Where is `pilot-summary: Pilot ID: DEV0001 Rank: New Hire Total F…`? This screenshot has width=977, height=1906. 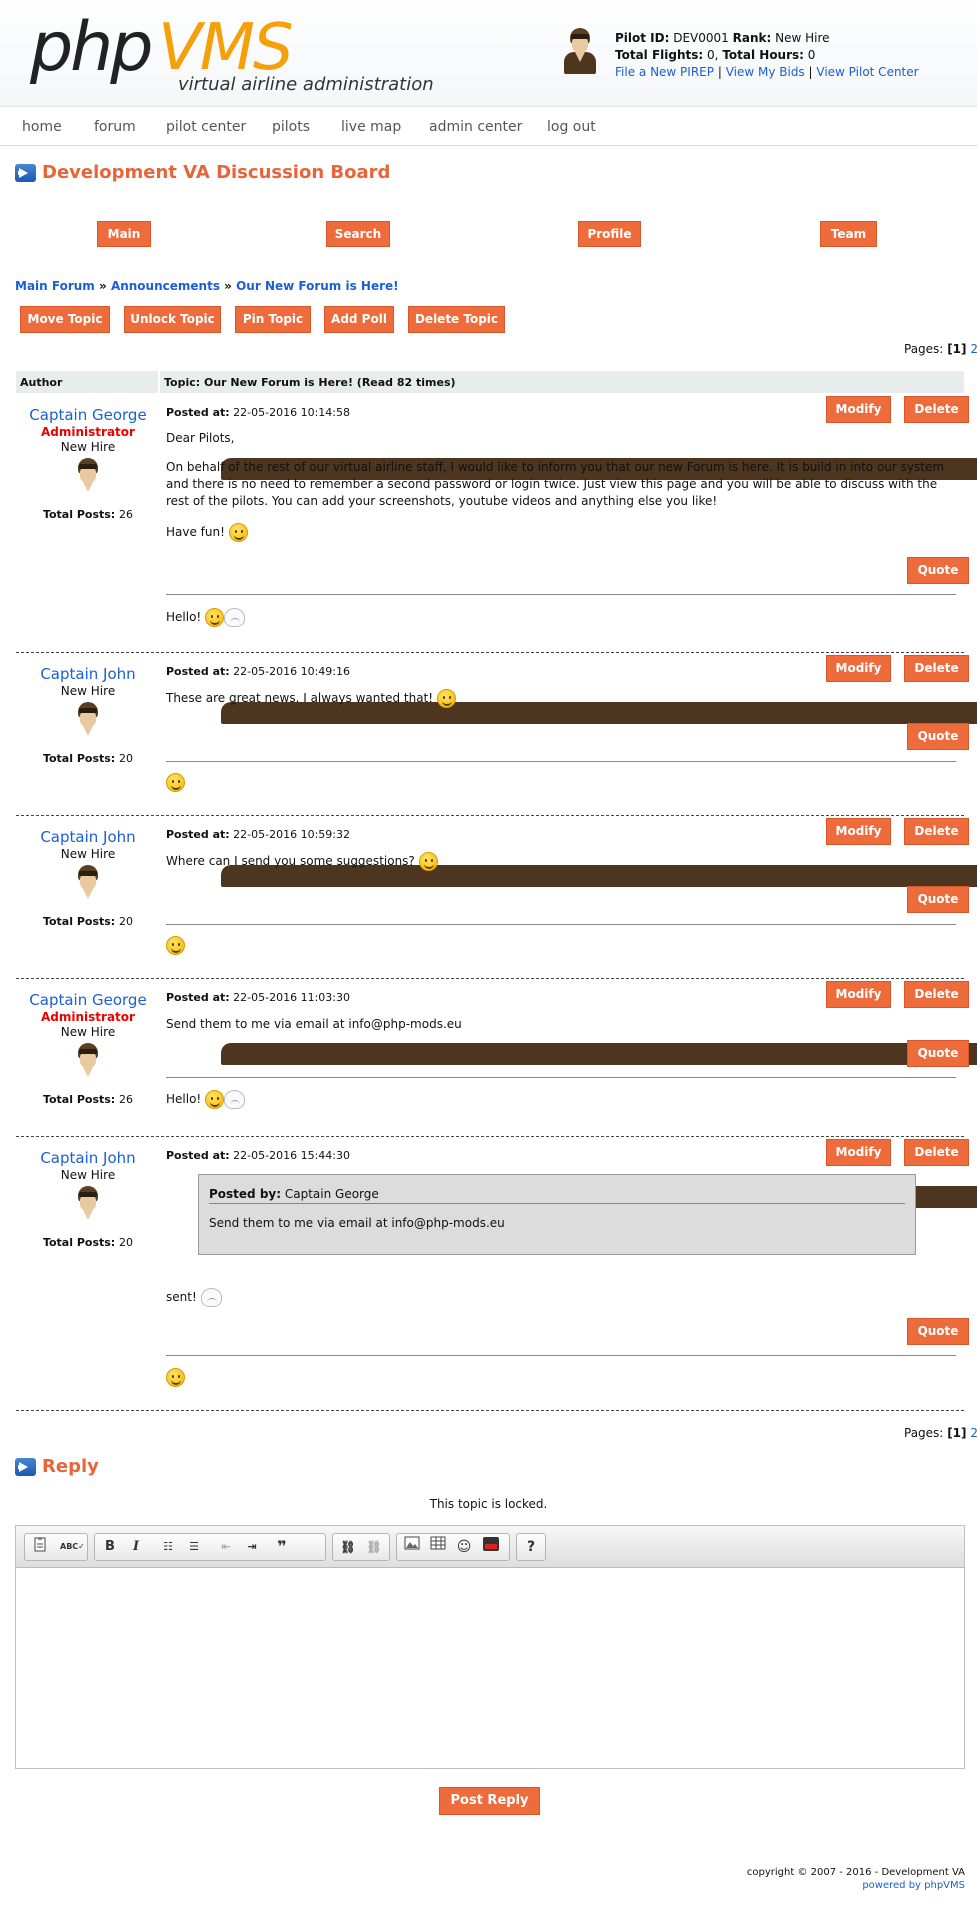
pilot-summary: Pilot ID: DEV0001 Rank: New Hire Total F… is located at coordinates (741, 53).